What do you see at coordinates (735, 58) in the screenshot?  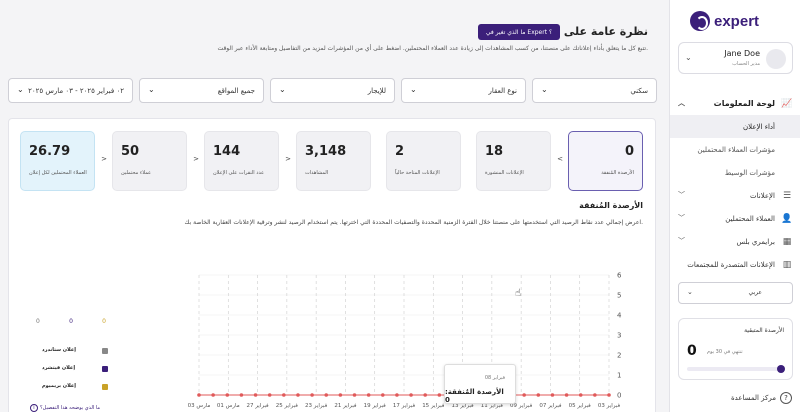 I see `user-menu: Jane Doe مدير الحساب ⌄` at bounding box center [735, 58].